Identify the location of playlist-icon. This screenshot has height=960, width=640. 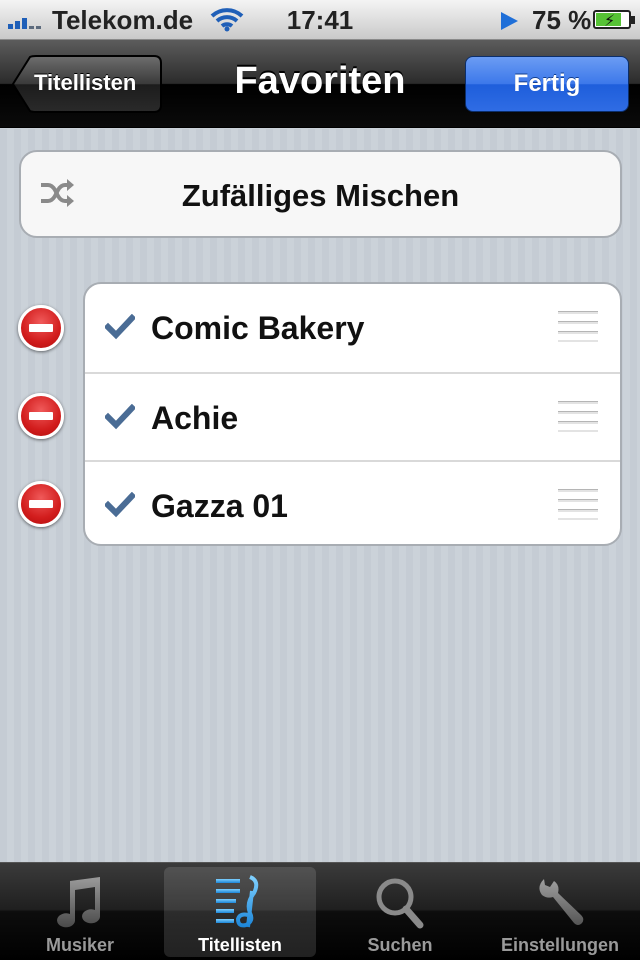
(240, 902).